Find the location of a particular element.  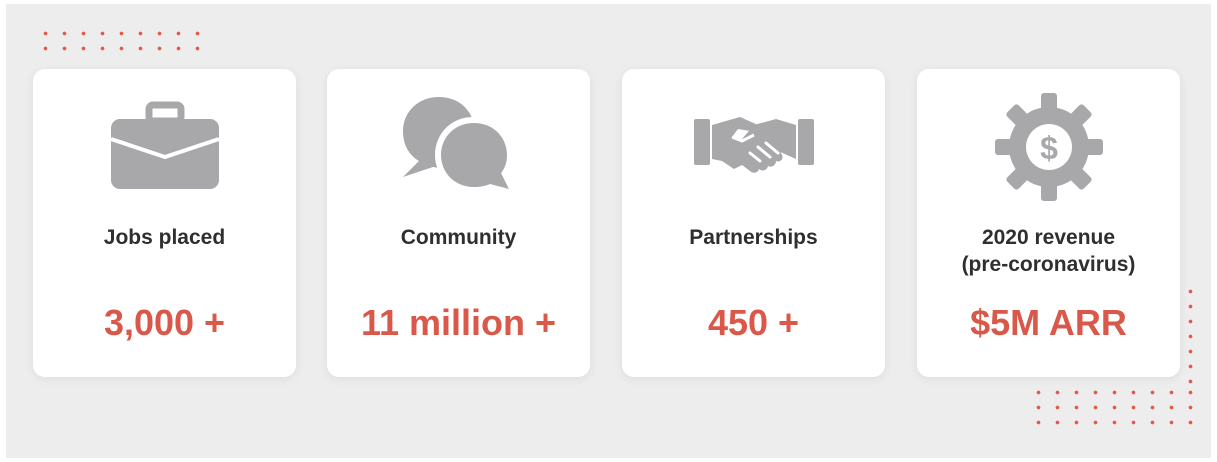

dollar-gear-icon: $ is located at coordinates (1048, 147).